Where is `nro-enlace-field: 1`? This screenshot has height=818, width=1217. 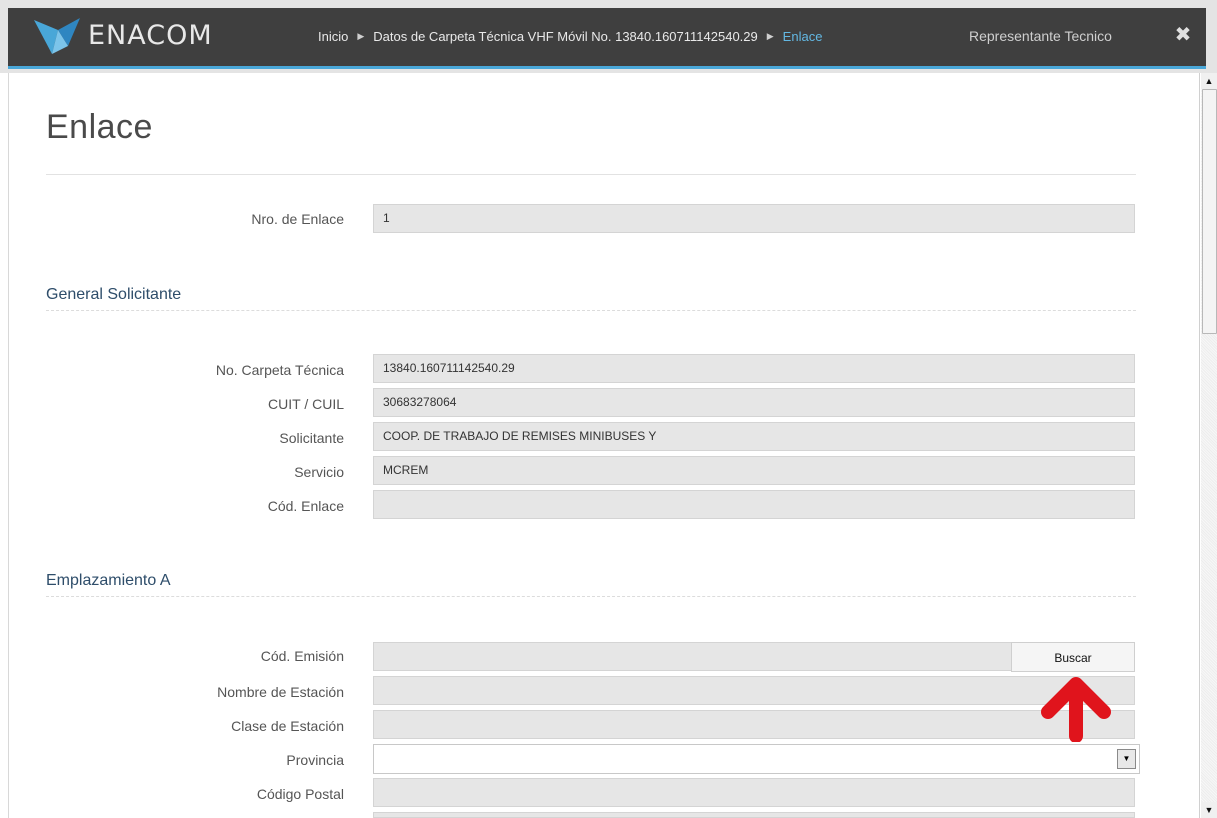
nro-enlace-field: 1 is located at coordinates (754, 218).